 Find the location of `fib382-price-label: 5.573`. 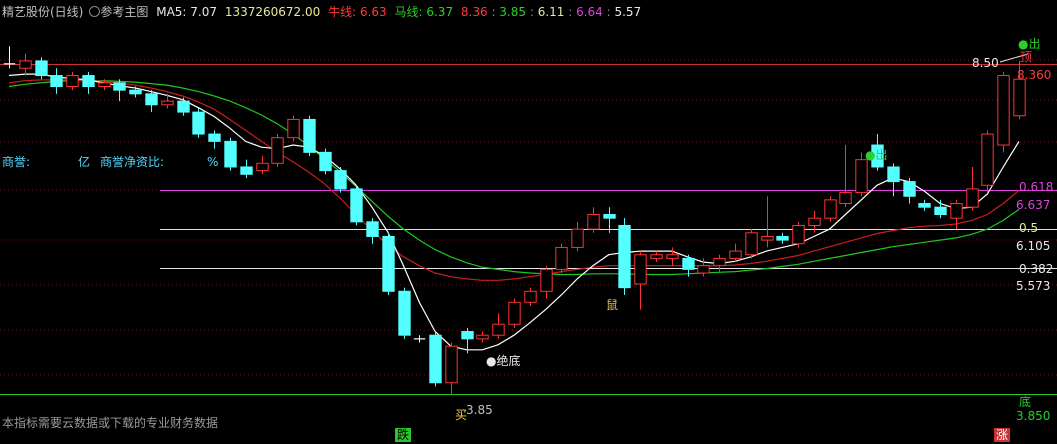

fib382-price-label: 5.573 is located at coordinates (1033, 286).